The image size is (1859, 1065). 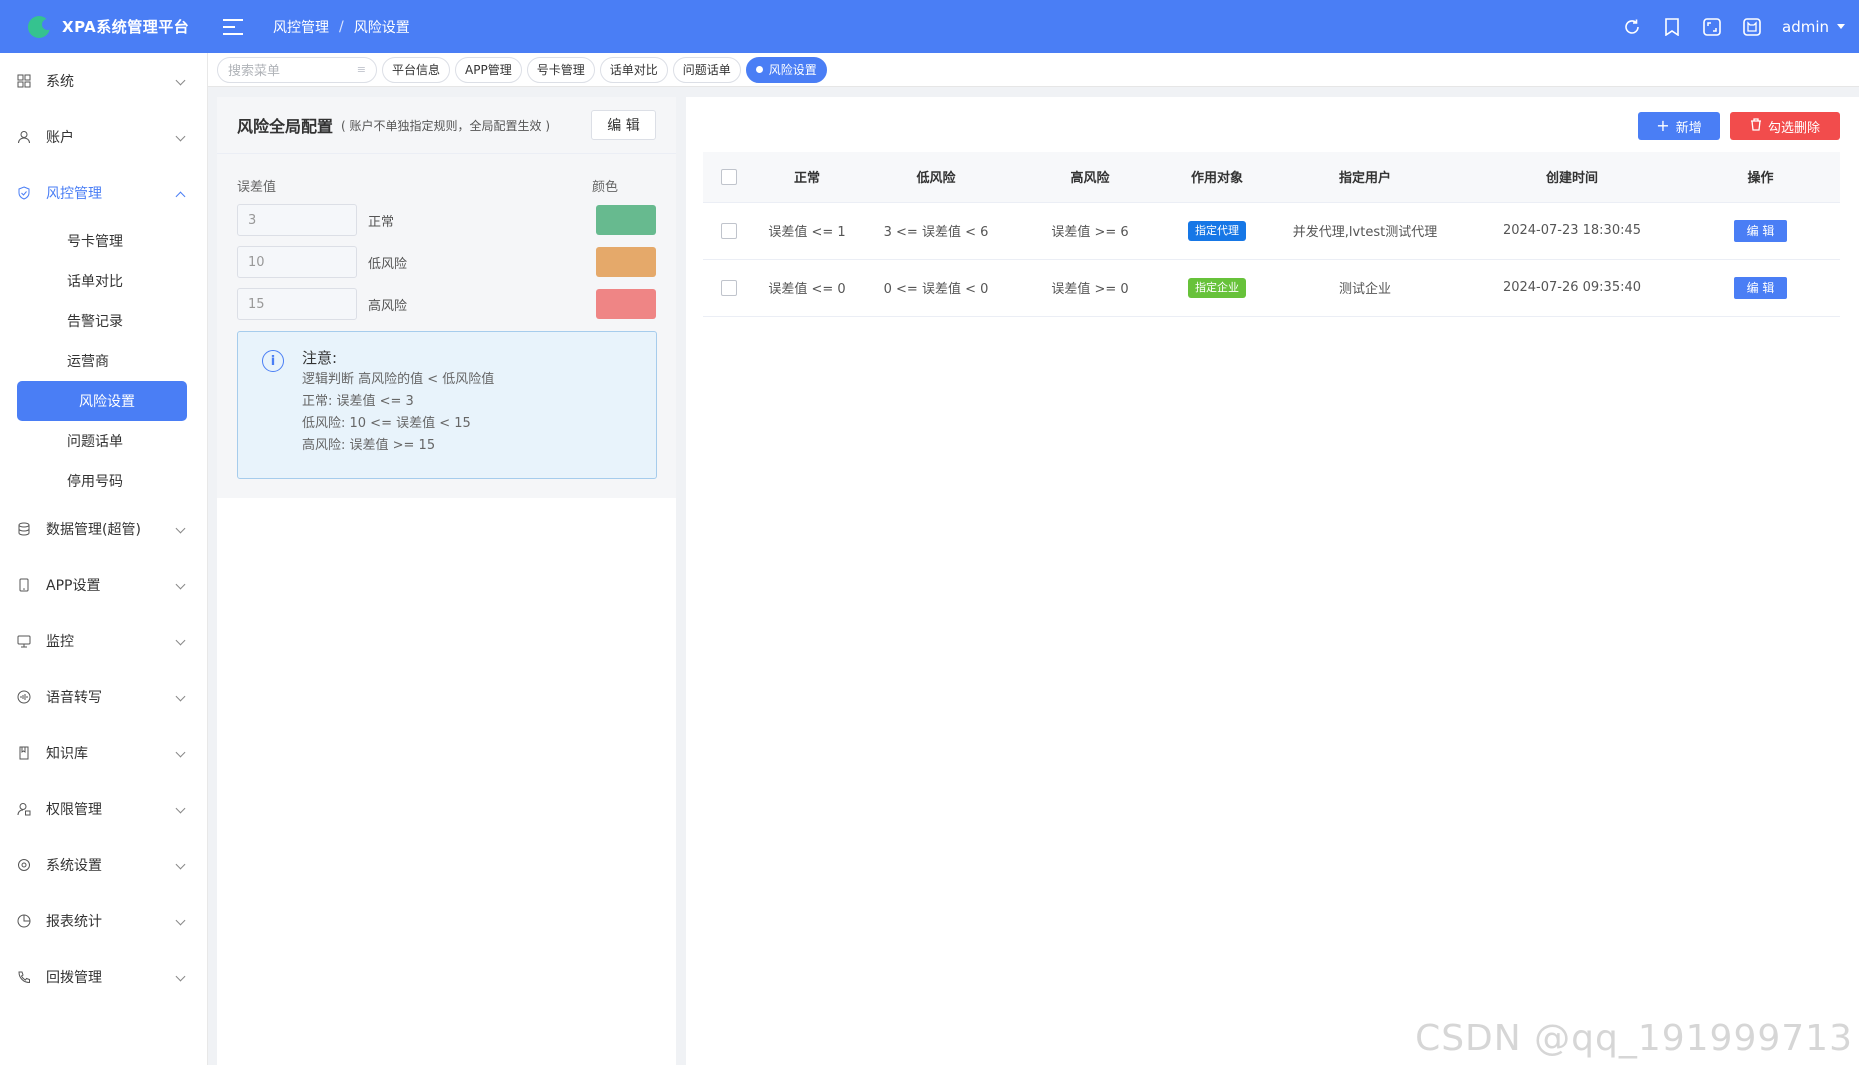 What do you see at coordinates (358, 401) in the screenshot?
I see `note-line: 正常: 误差值 <= 3` at bounding box center [358, 401].